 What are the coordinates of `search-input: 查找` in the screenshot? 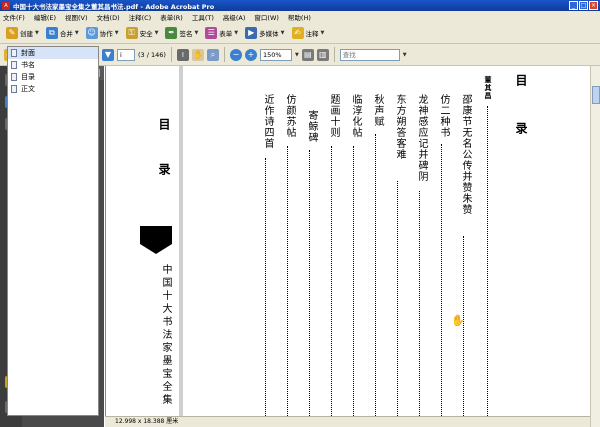 It's located at (369, 54).